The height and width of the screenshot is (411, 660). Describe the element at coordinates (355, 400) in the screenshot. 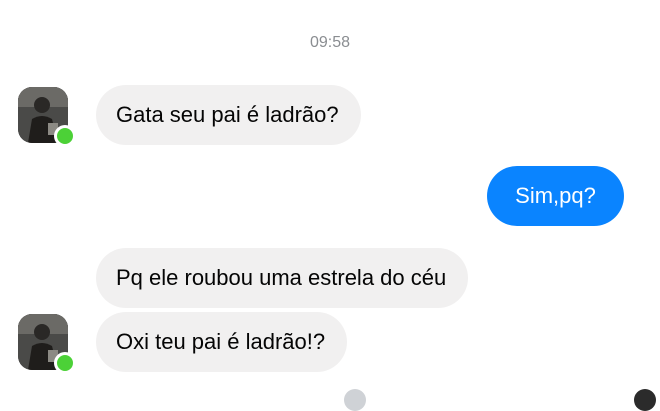

I see `read-receipt-icon` at that location.